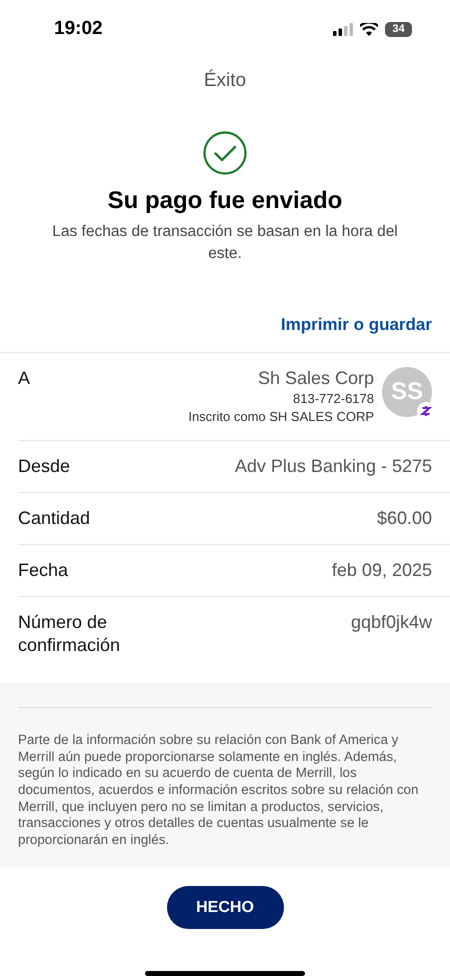  I want to click on disclaimer-text: Parte de la información sobre su relación con Bank of America y Merrill aún puede proporcionarse solamente en inglés. Además, según lo indicado en su acuerdo de cuenta de Merrill, los documentos, acuerdos e información escritos sobre su relación con Merrill, que incluyen pero no se limitan a productos, servicios, transacciones y otros detalles de cuentas usualmente se le proporcionarán en inglés., so click(219, 790).